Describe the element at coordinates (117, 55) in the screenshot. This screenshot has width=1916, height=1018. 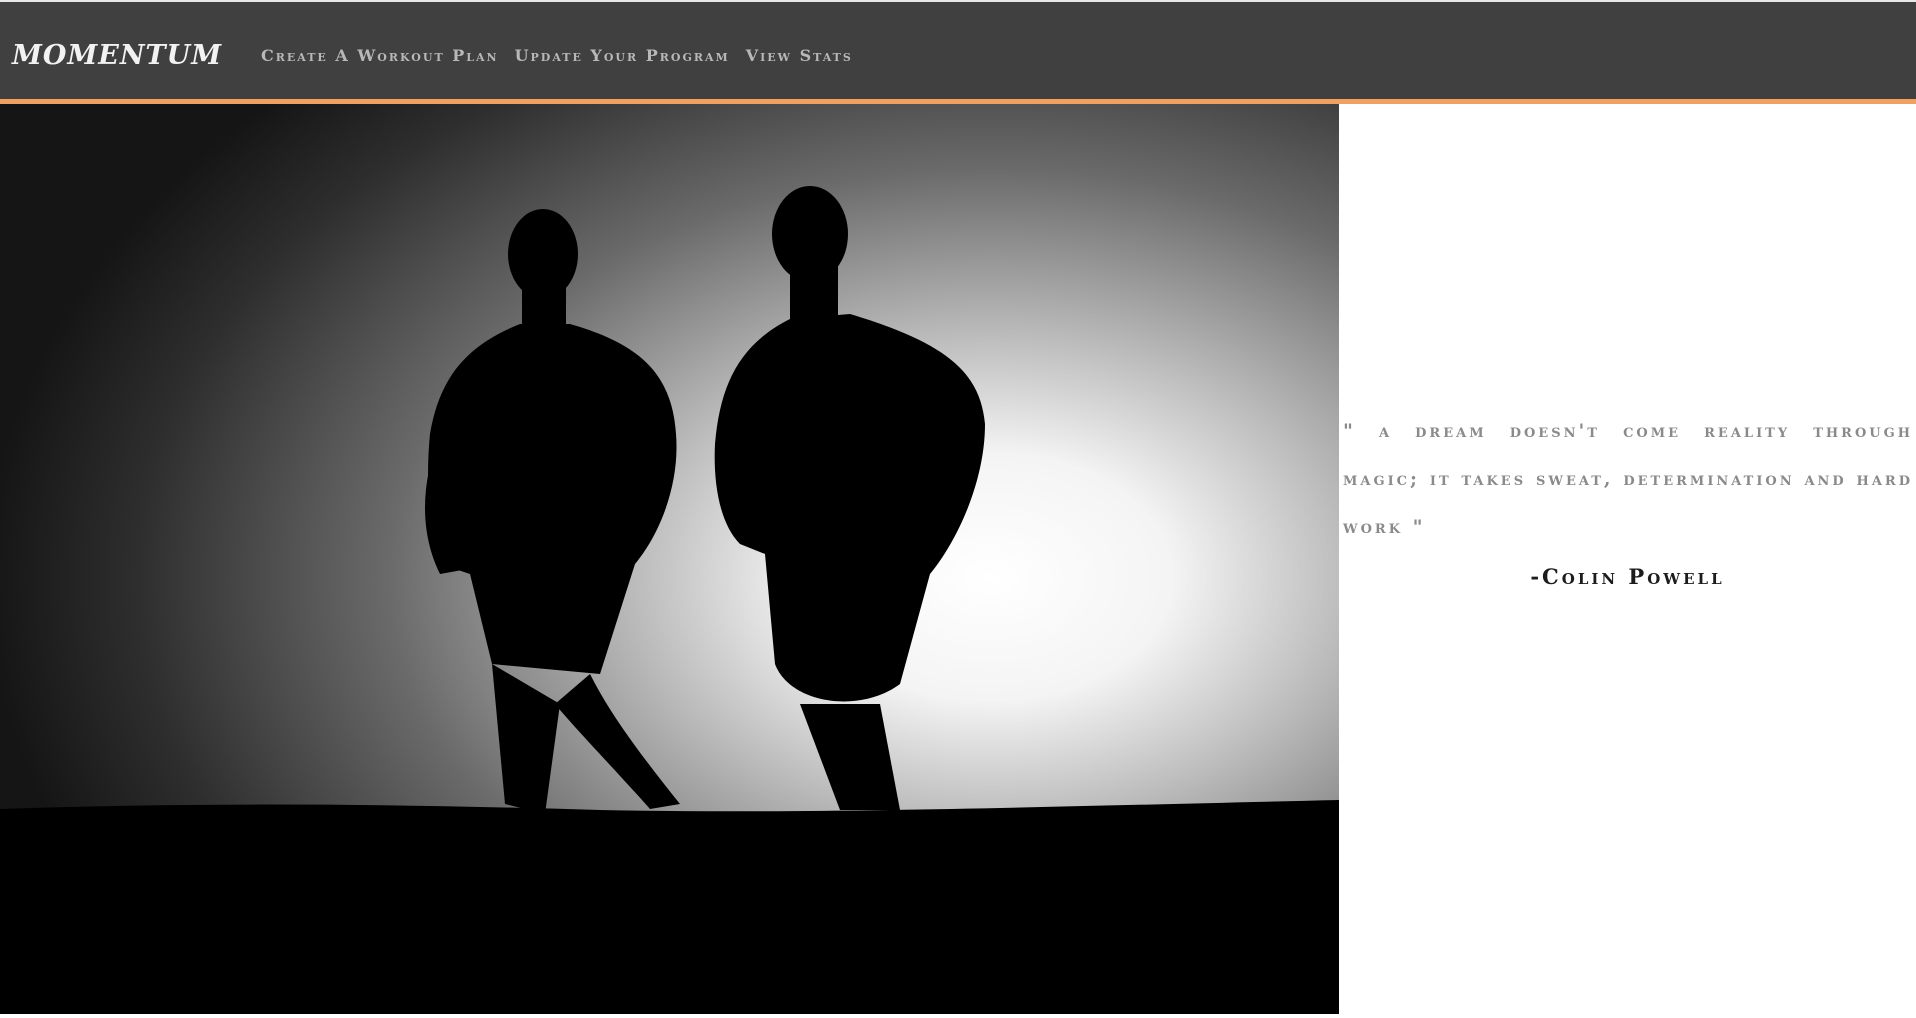
I see `brand-logo: MOMENTUM` at that location.